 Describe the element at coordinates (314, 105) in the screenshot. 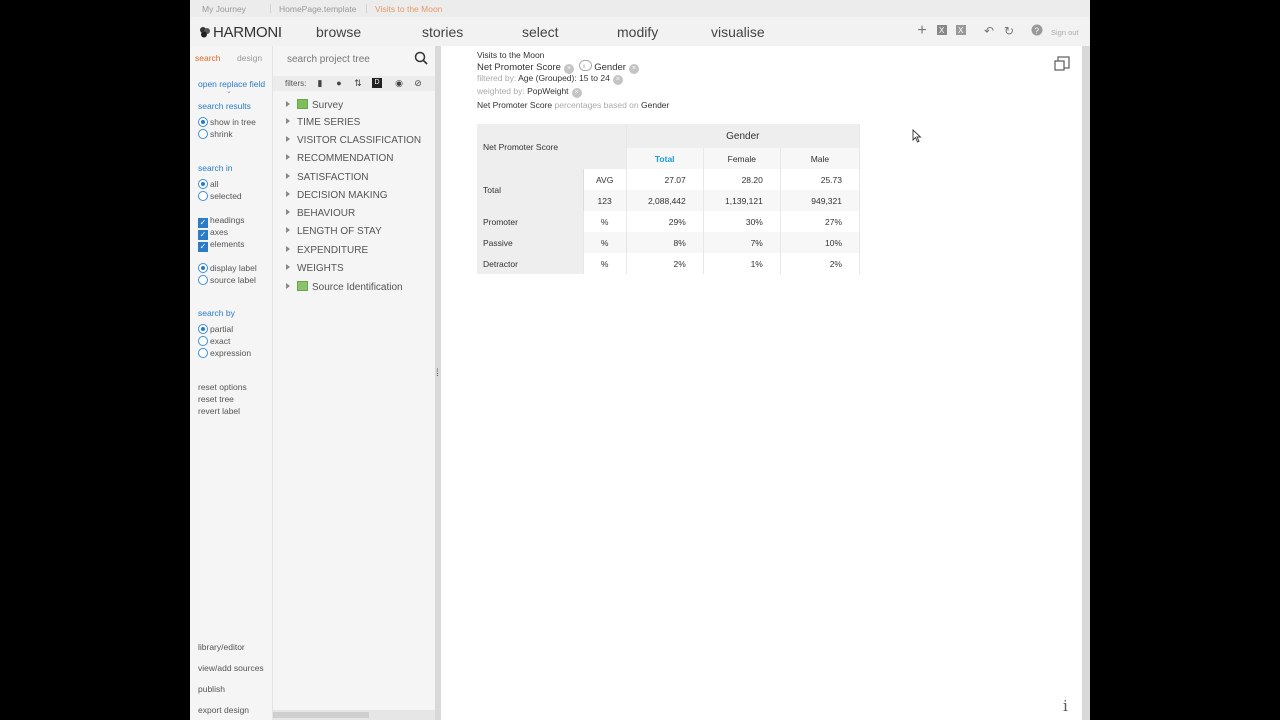

I see `tree-item-survey: Survey` at that location.